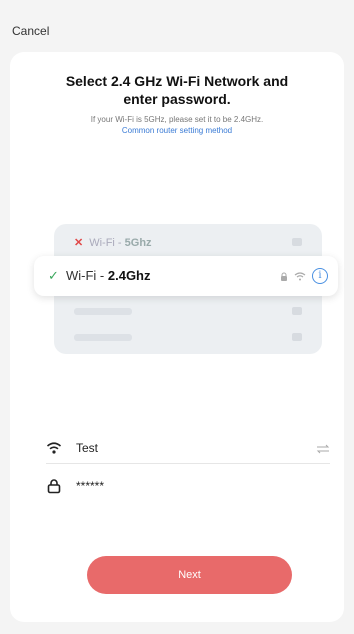 The image size is (354, 634). What do you see at coordinates (177, 130) in the screenshot?
I see `router-setting-link: Common router setting method` at bounding box center [177, 130].